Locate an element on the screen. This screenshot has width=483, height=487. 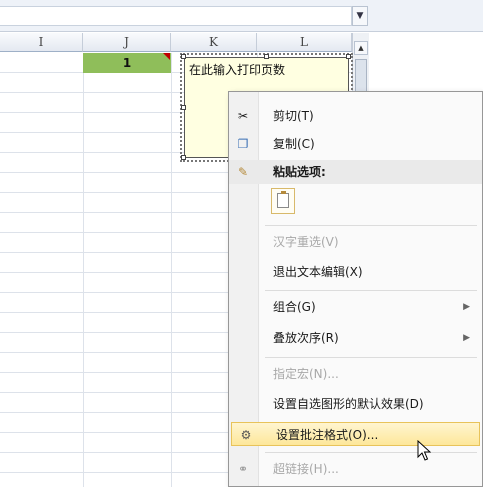
formula-bar: ▼ is located at coordinates (241, 16).